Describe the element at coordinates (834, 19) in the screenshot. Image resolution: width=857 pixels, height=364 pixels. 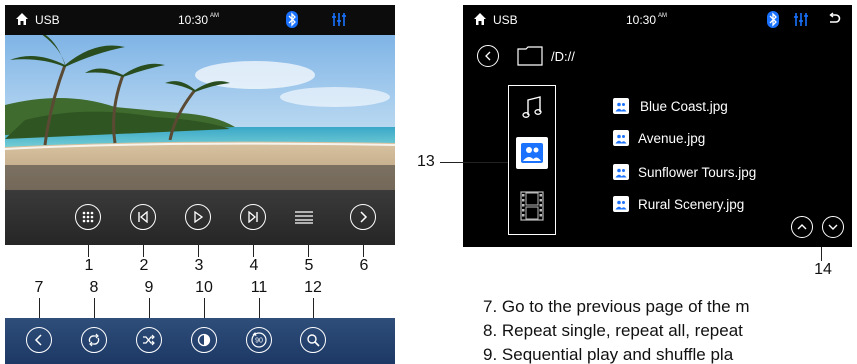
I see `return-icon` at that location.